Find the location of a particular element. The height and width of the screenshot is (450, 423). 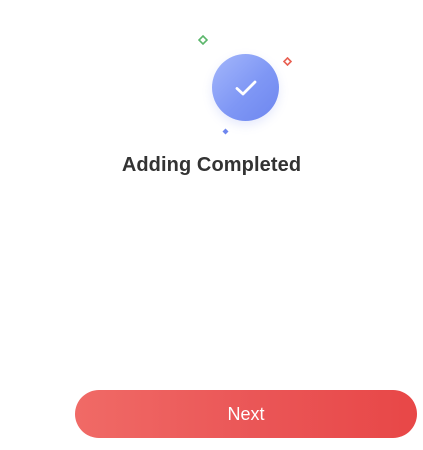

completion-title: Adding Completed is located at coordinates (211, 165).